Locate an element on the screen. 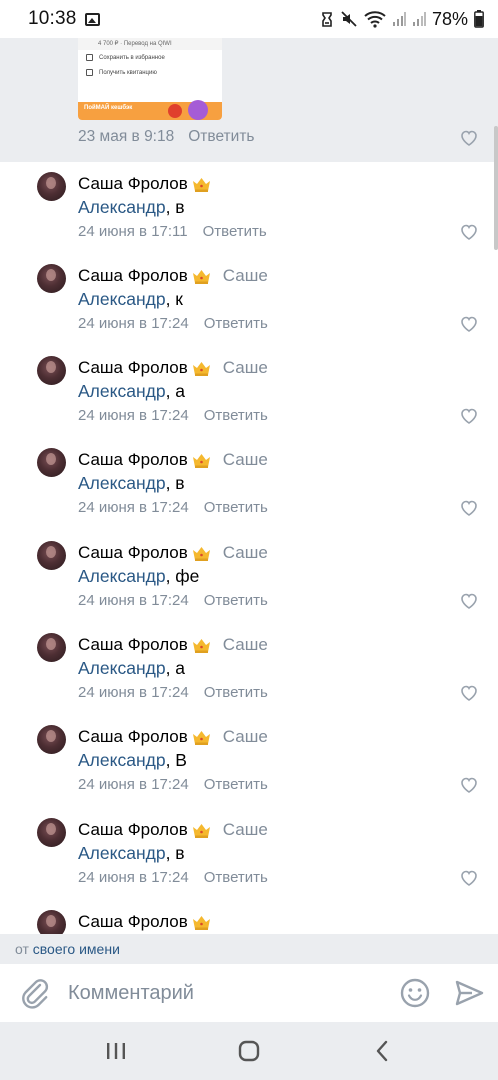 The width and height of the screenshot is (498, 1080). back-button is located at coordinates (382, 1051).